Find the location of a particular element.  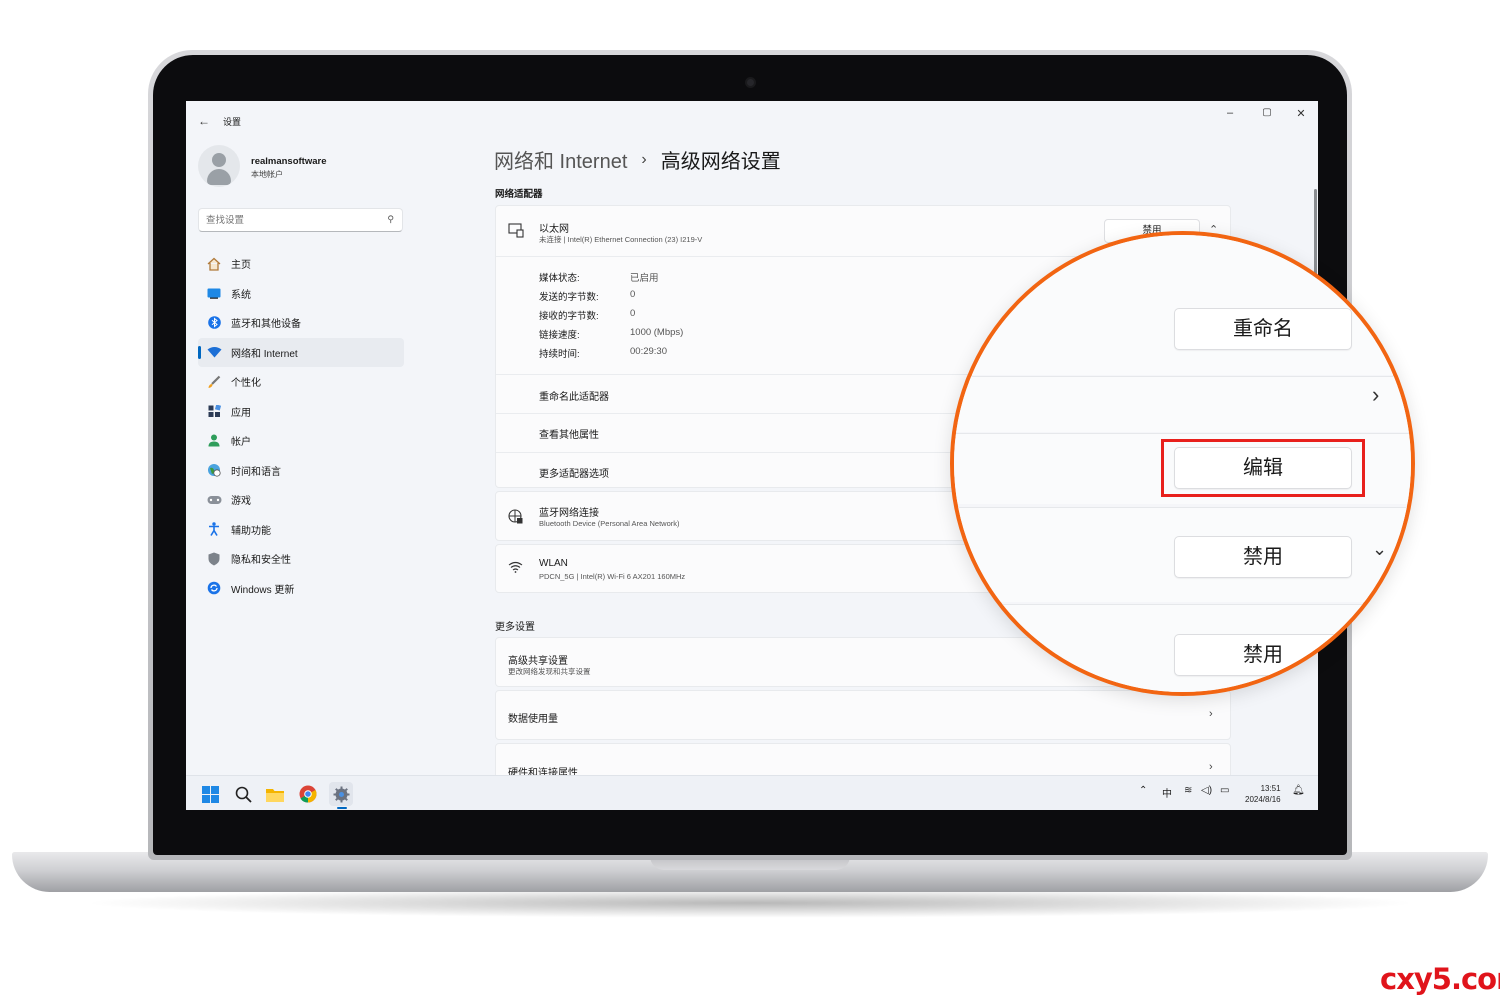

account-icon is located at coordinates (214, 441).